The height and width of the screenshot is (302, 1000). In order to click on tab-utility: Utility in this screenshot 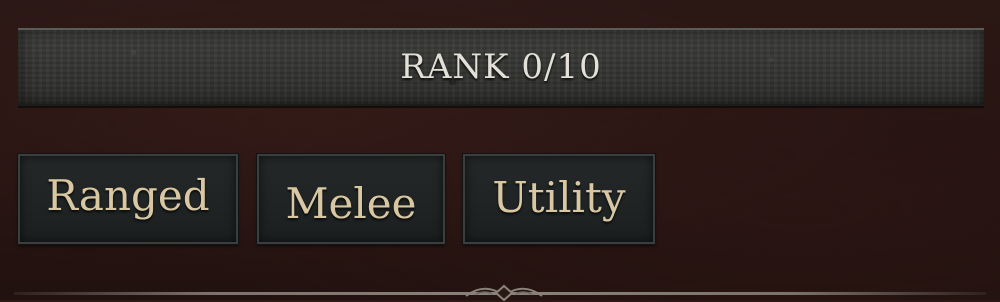, I will do `click(559, 199)`.